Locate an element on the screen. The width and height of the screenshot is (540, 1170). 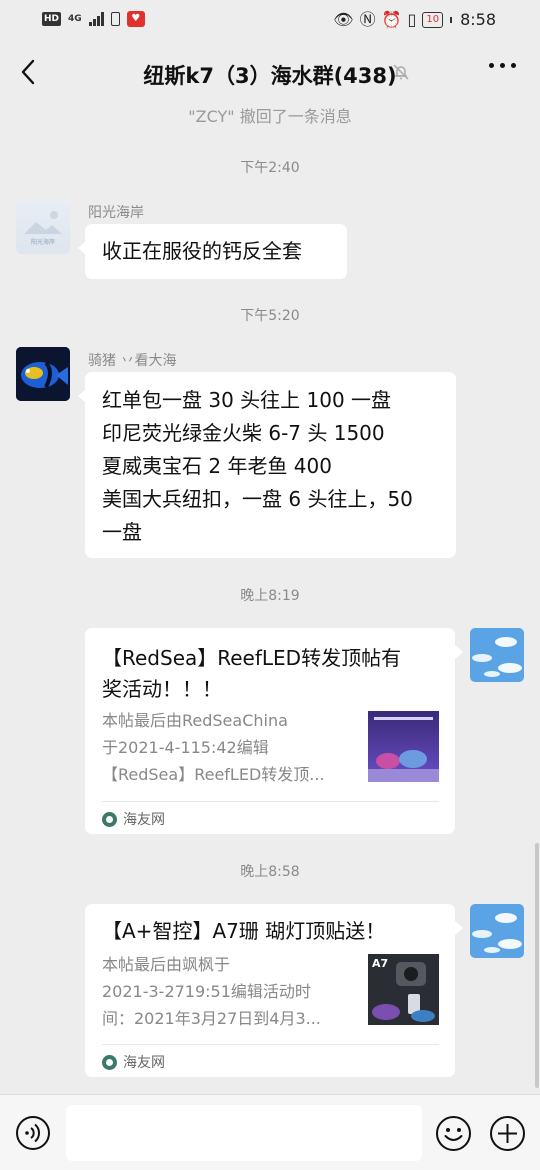
time-divider: 下午2:40 is located at coordinates (270, 168).